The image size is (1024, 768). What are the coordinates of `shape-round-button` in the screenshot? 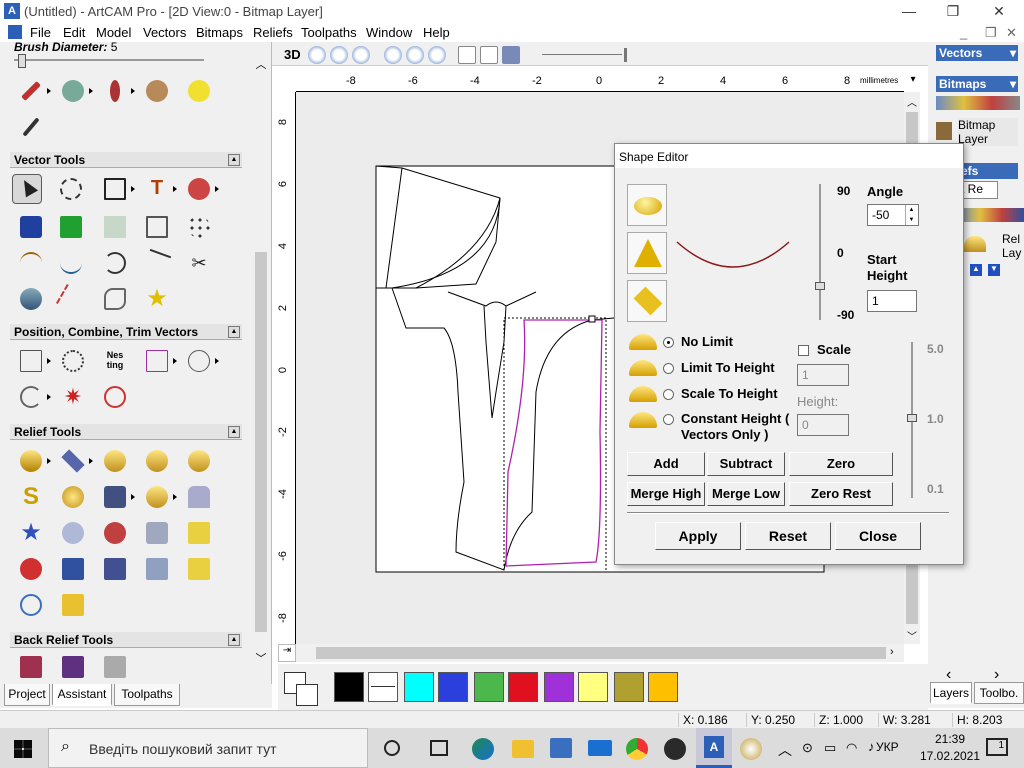 It's located at (647, 205).